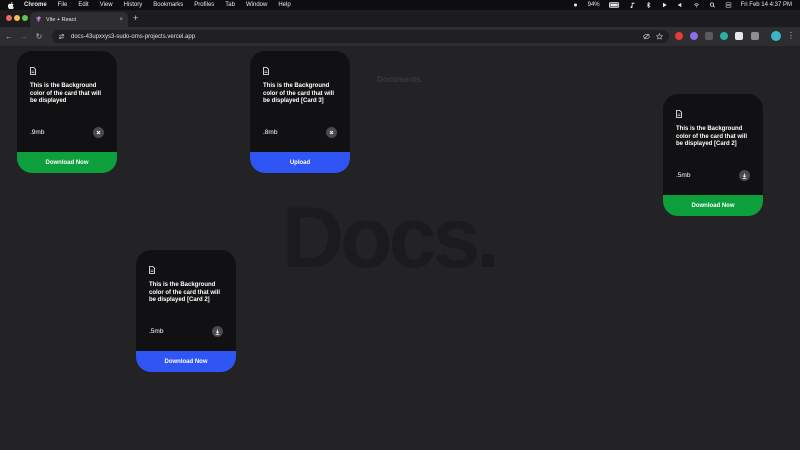 The image size is (800, 450). What do you see at coordinates (230, 5) in the screenshot?
I see `menu-tab: Tab` at bounding box center [230, 5].